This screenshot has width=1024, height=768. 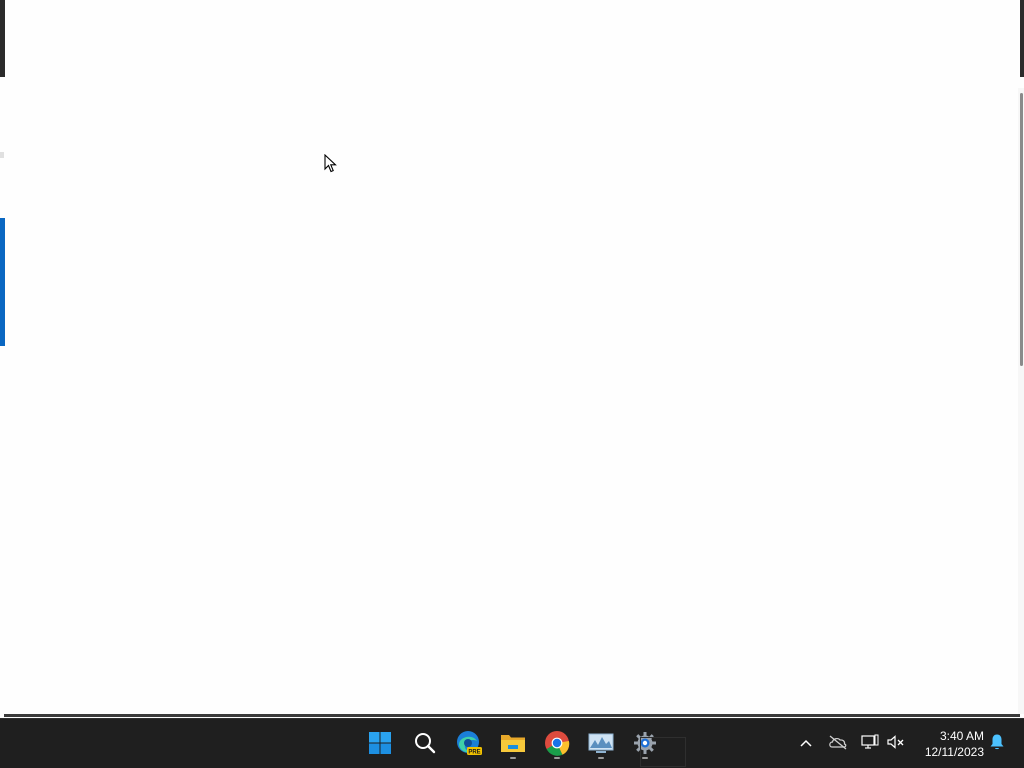 I want to click on mouse-cursor-icon, so click(x=332, y=163).